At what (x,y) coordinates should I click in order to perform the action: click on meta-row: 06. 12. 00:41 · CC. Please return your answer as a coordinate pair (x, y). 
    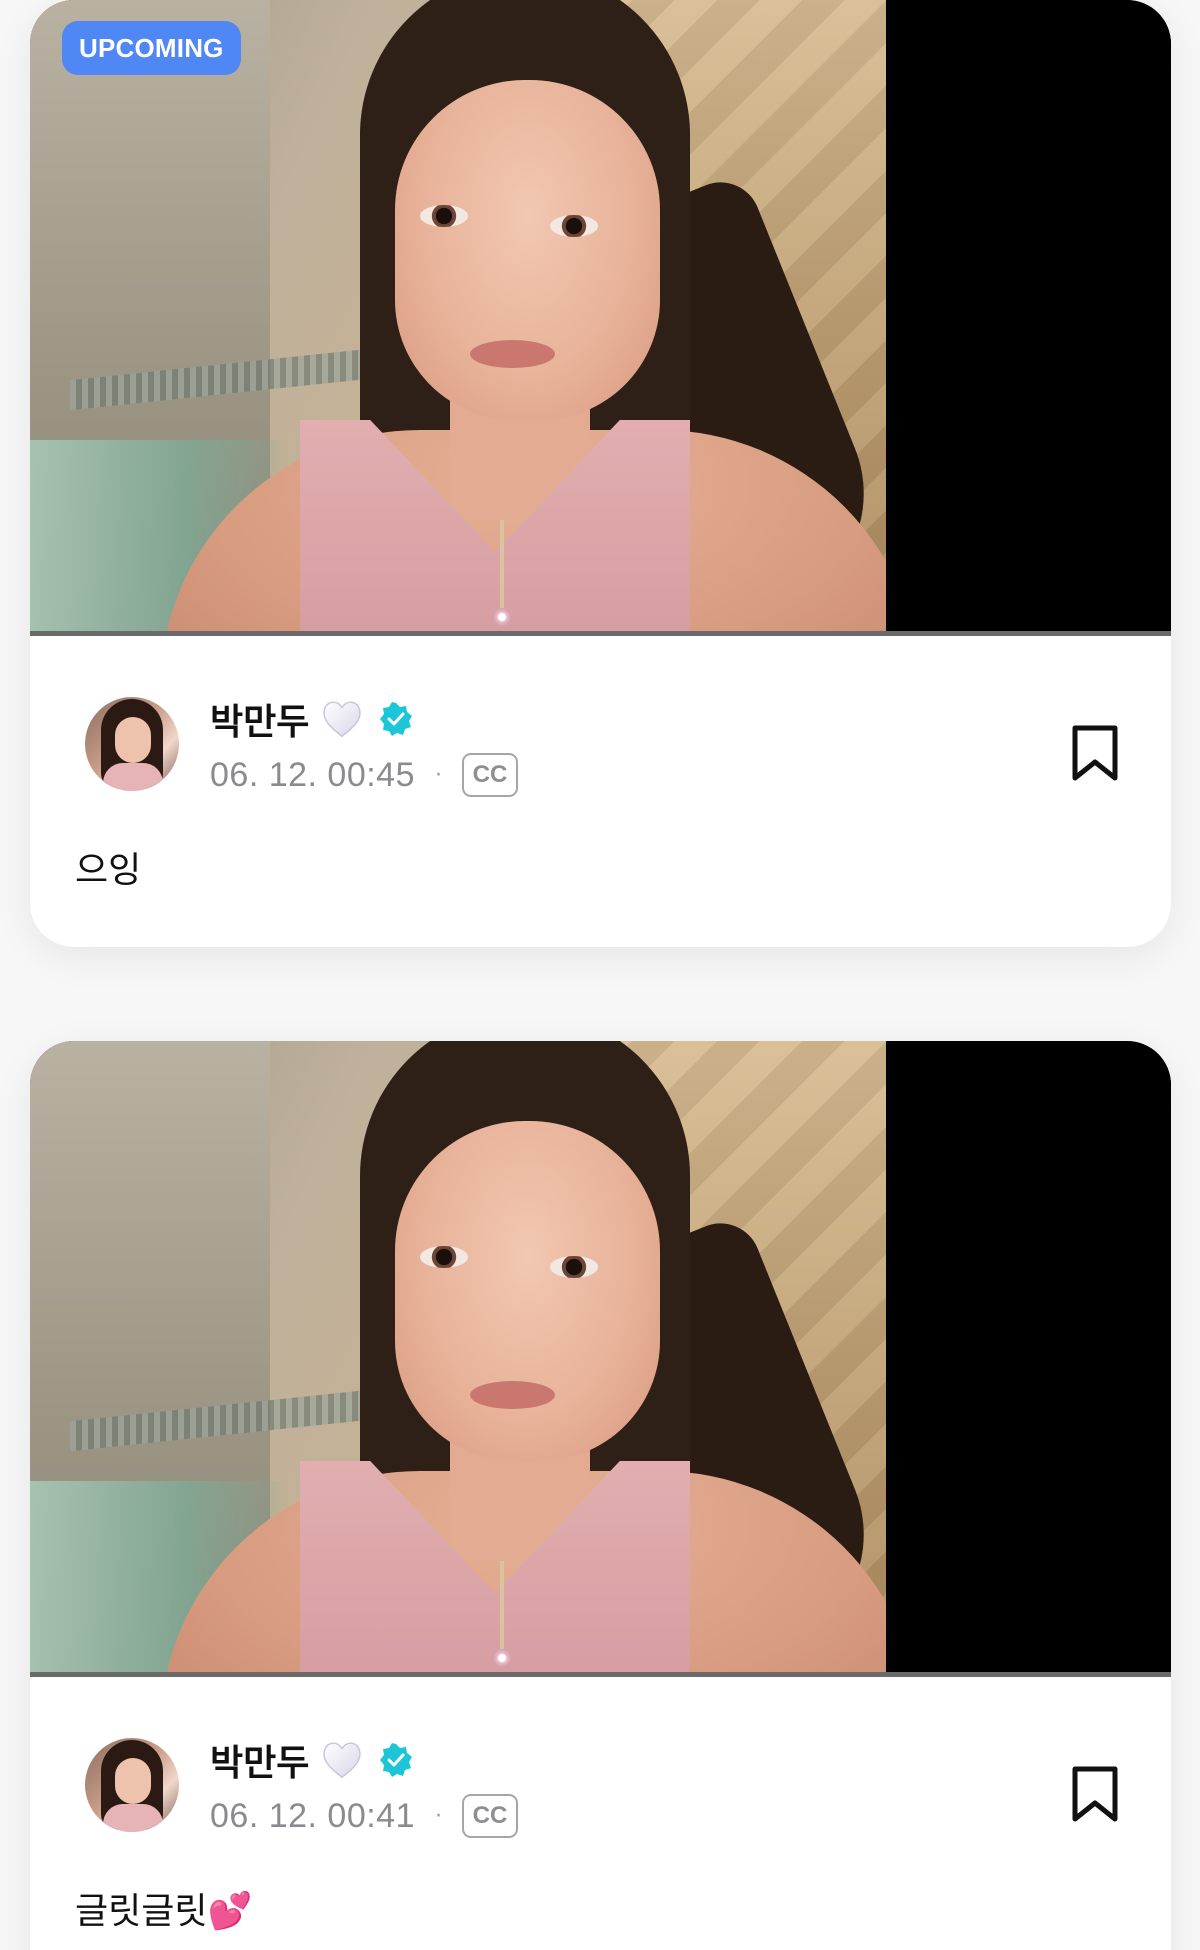
    Looking at the image, I should click on (364, 1816).